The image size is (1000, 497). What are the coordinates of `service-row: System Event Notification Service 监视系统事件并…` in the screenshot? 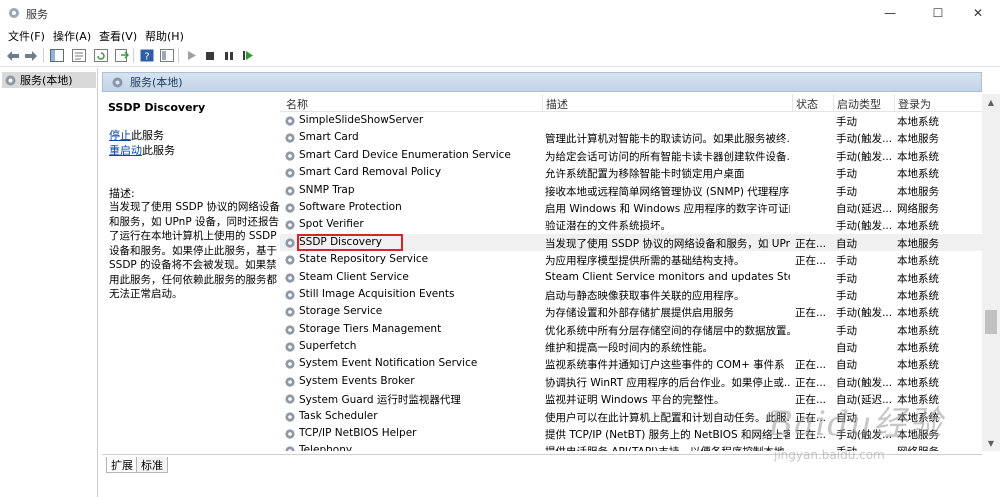 It's located at (631, 363).